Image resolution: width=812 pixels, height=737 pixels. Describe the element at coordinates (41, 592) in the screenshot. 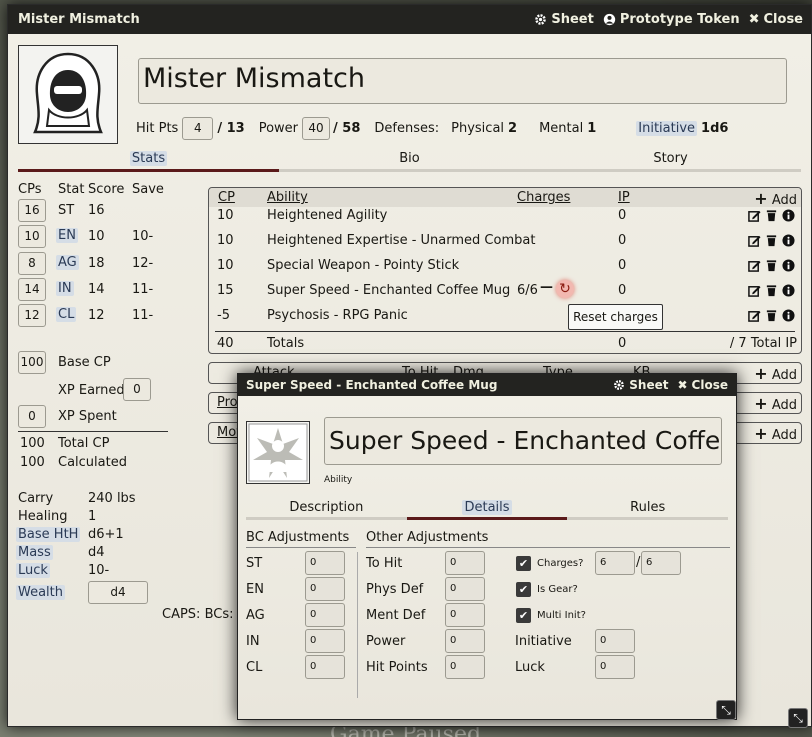

I see `wealth-label: Wealth` at that location.